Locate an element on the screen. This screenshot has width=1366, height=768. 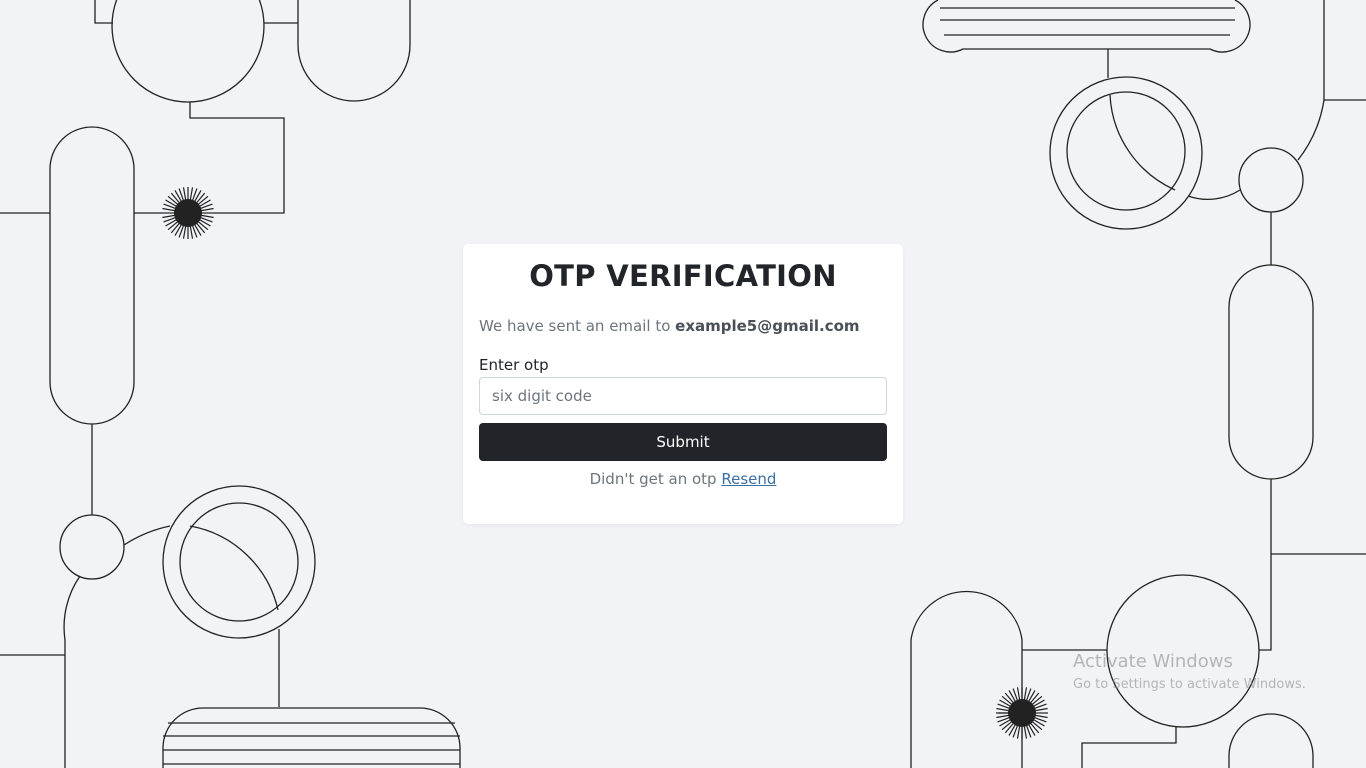
submit-button: Submit is located at coordinates (683, 442).